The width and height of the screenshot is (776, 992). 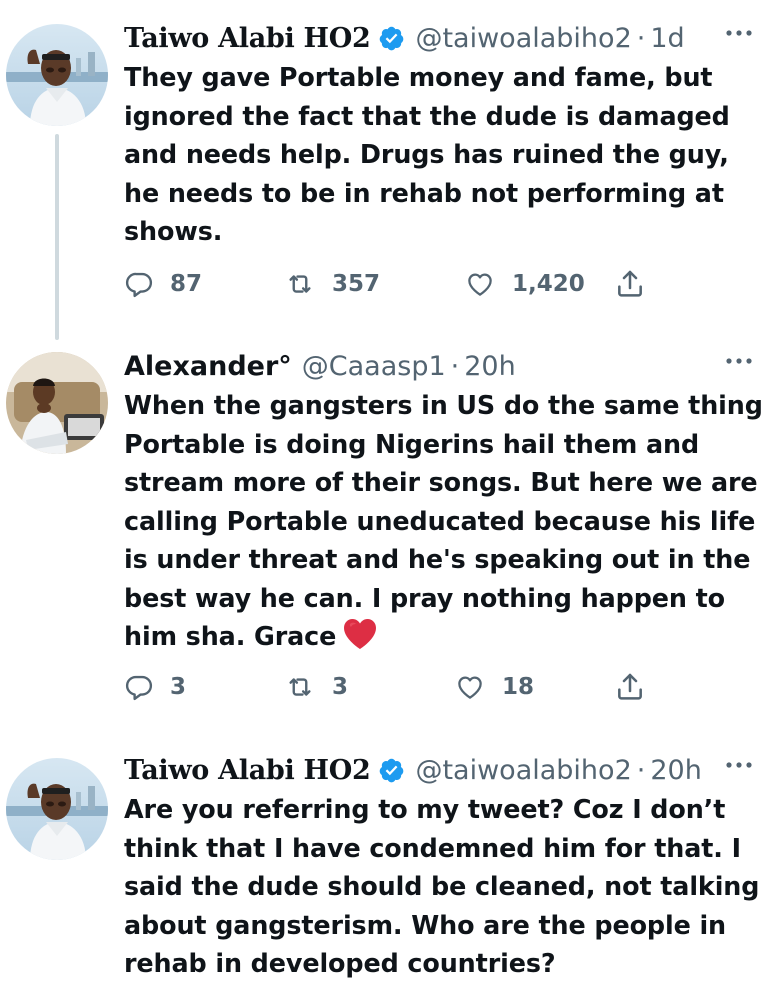 I want to click on reply-count: 3, so click(x=178, y=687).